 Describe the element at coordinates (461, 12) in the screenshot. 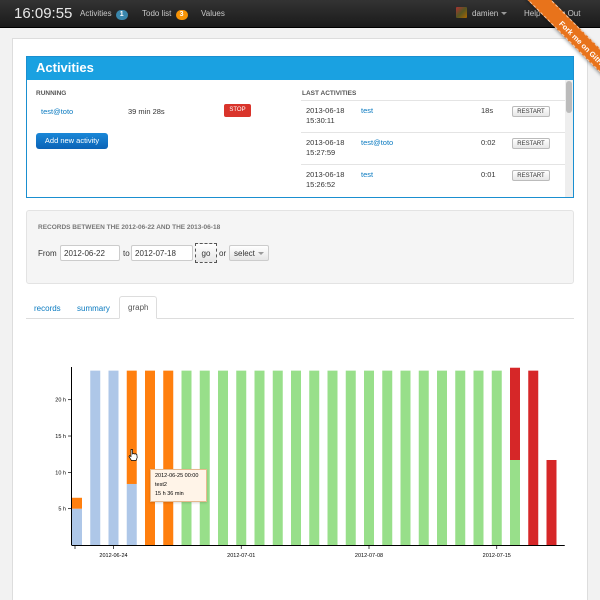

I see `user-avatar` at that location.